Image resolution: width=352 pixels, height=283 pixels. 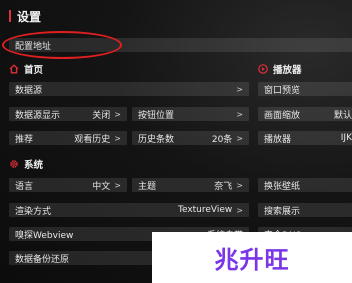 I want to click on theme-value: 奈飞, so click(x=223, y=186).